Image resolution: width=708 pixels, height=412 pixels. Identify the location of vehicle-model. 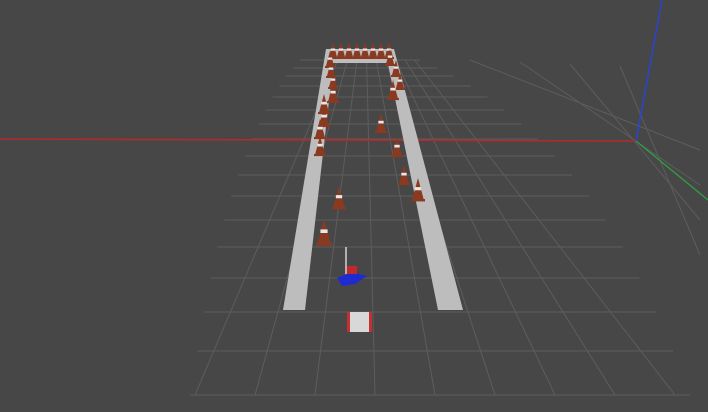
(359, 322).